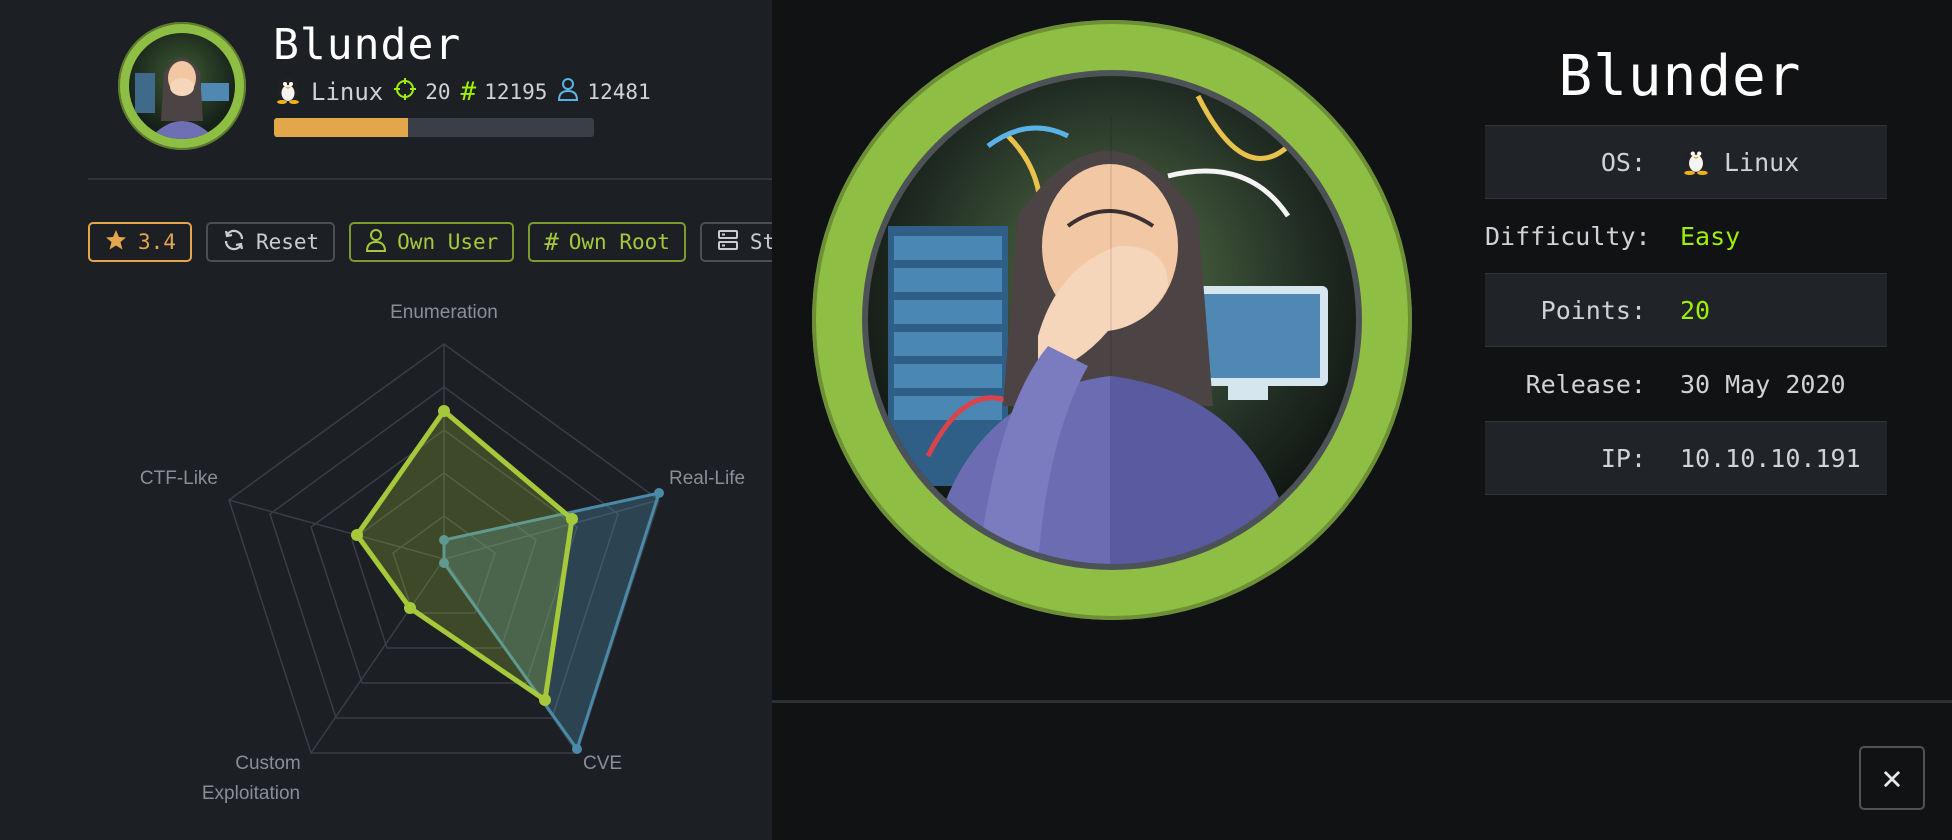 This screenshot has width=1952, height=840. I want to click on own-root-label: Own Root, so click(619, 242).